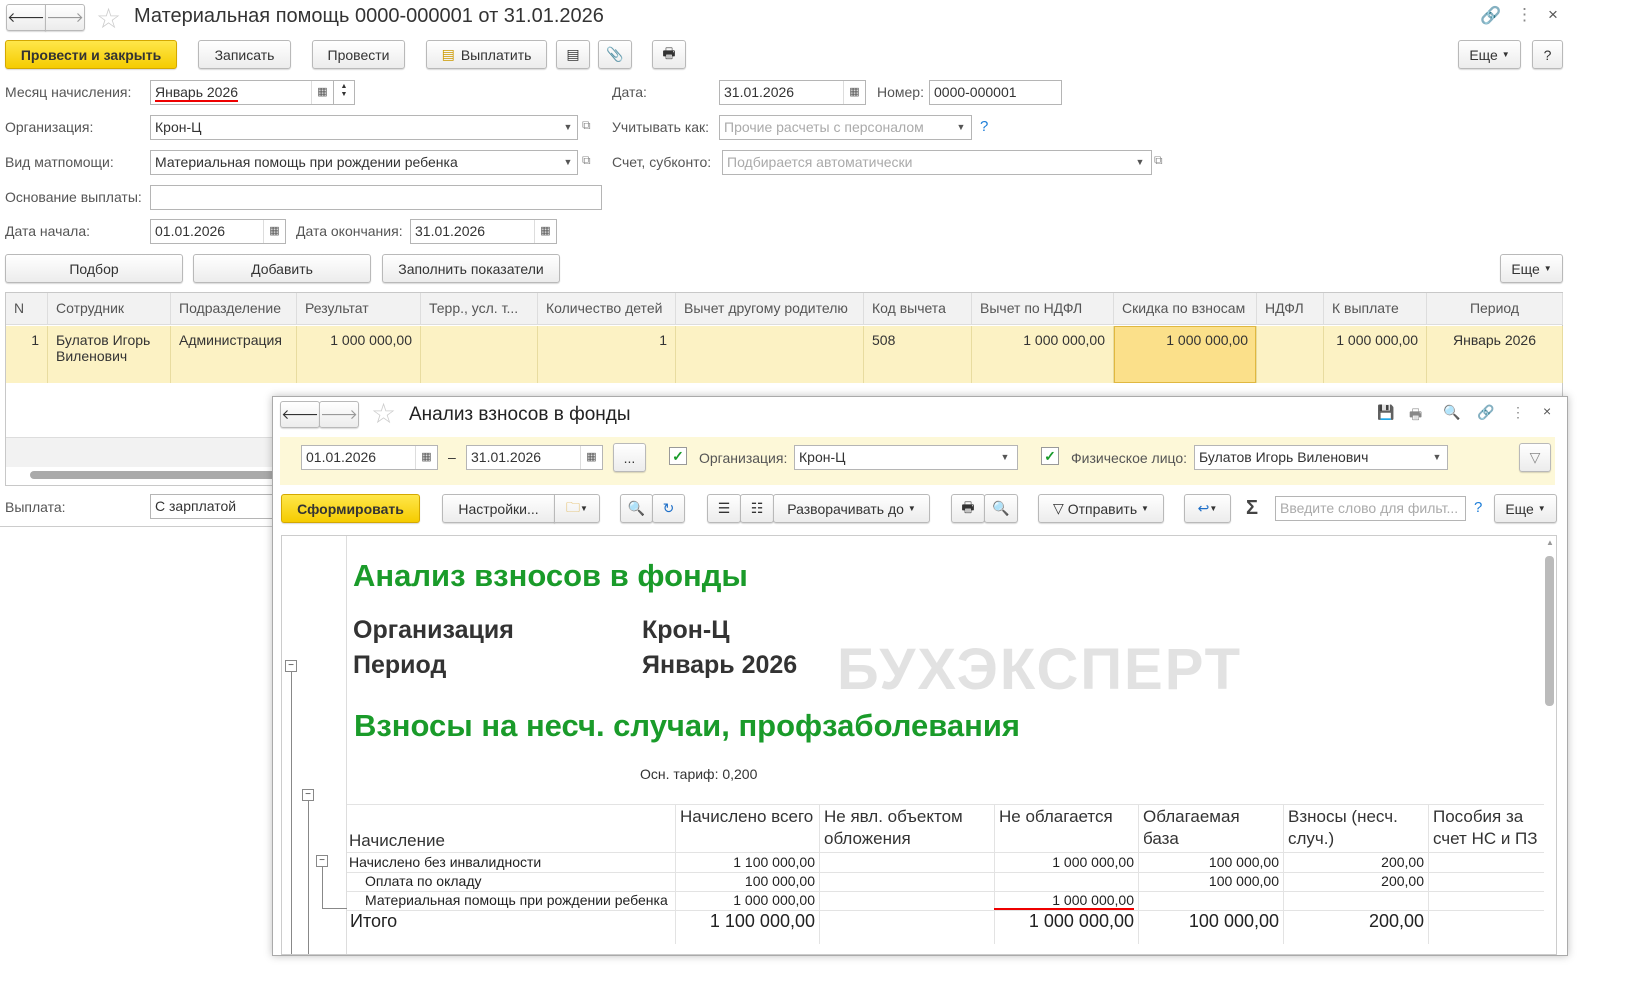 The width and height of the screenshot is (1628, 982). I want to click on scroll-up-icon: ▲, so click(1550, 542).